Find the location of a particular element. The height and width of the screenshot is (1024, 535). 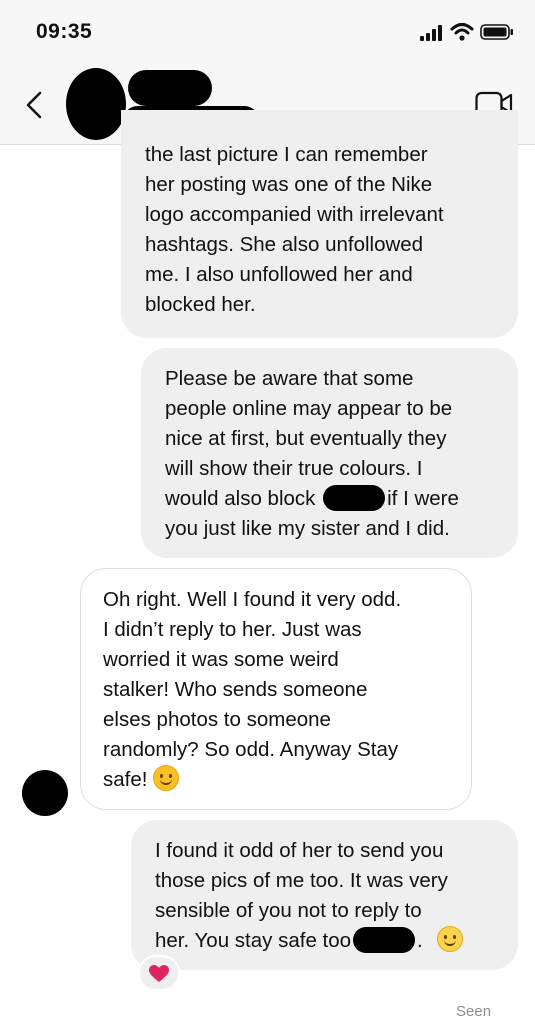

message-text: . is located at coordinates (420, 940).